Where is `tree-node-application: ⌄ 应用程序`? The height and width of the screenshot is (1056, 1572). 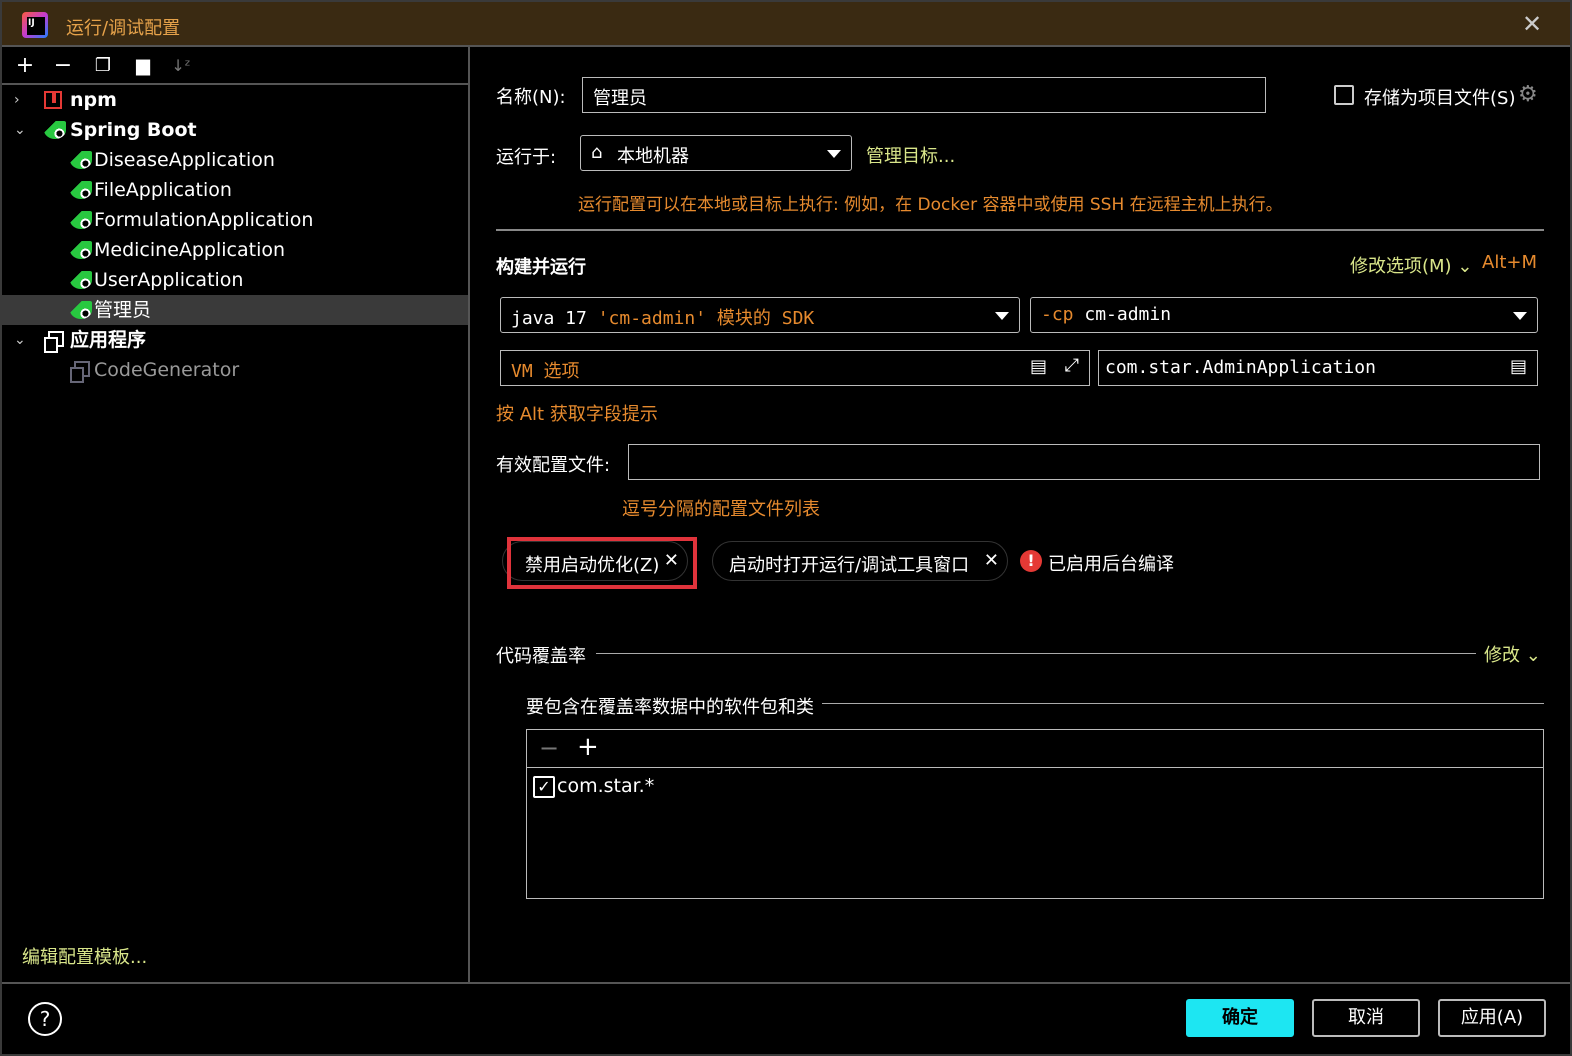 tree-node-application: ⌄ 应用程序 is located at coordinates (235, 340).